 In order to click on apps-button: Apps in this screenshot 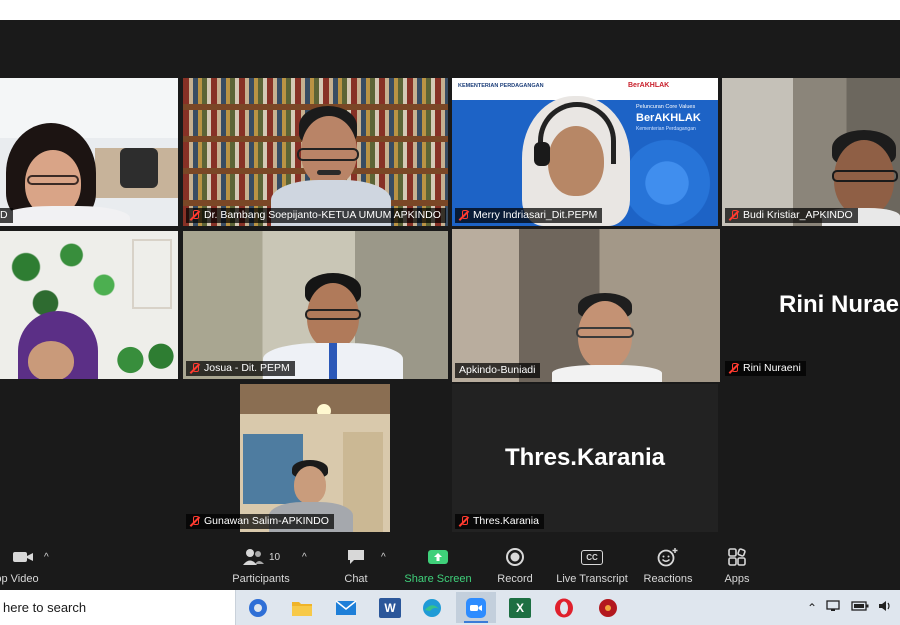, I will do `click(737, 565)`.